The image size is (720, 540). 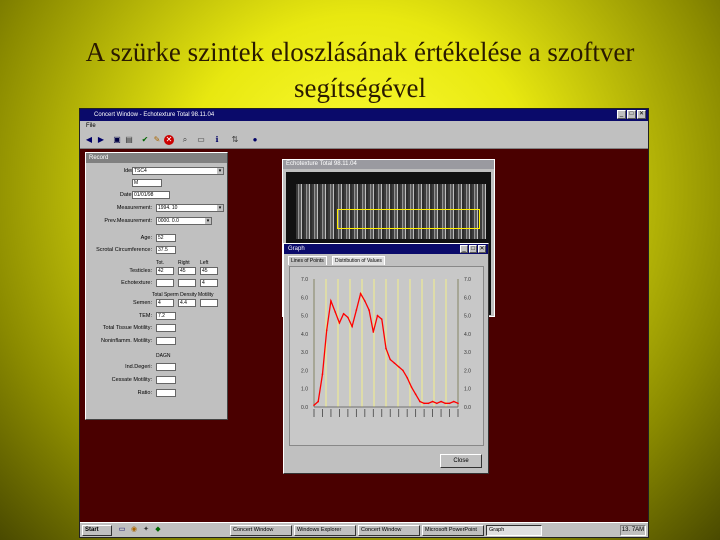 What do you see at coordinates (209, 283) in the screenshot?
I see `echo-left-input: 4` at bounding box center [209, 283].